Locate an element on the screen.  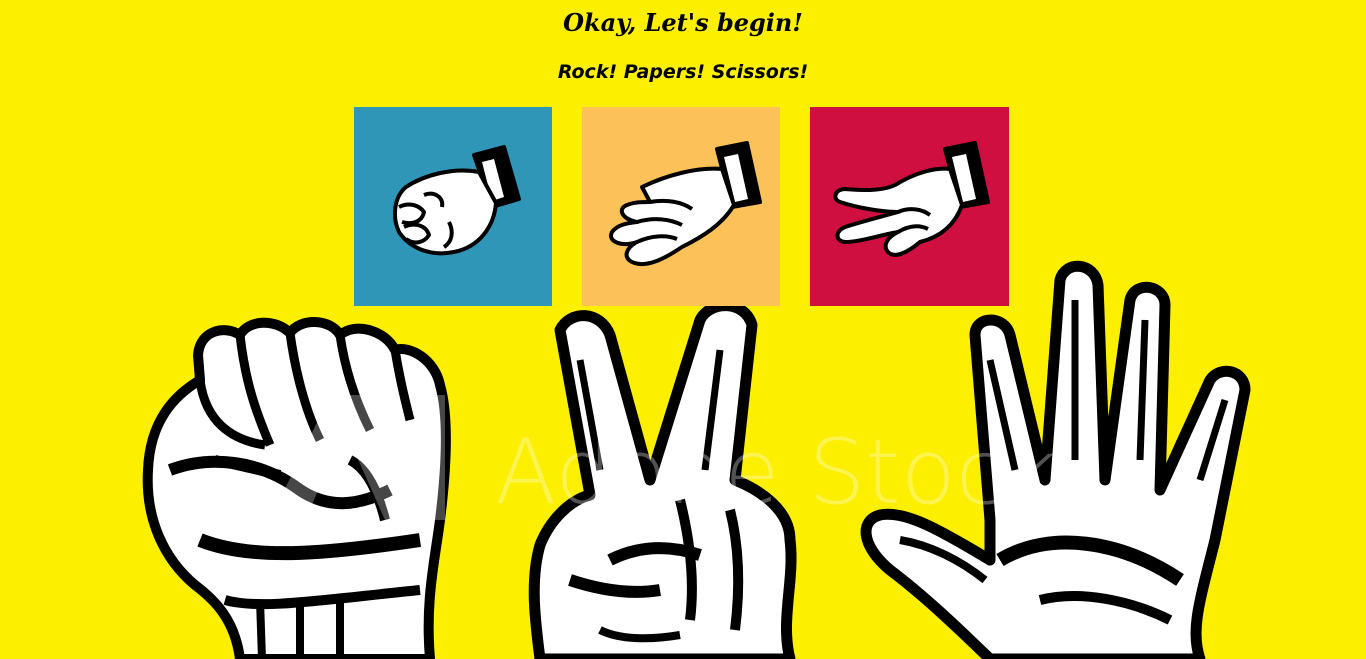
page-subtitle: Rock! Papers! Scissors! is located at coordinates (683, 72).